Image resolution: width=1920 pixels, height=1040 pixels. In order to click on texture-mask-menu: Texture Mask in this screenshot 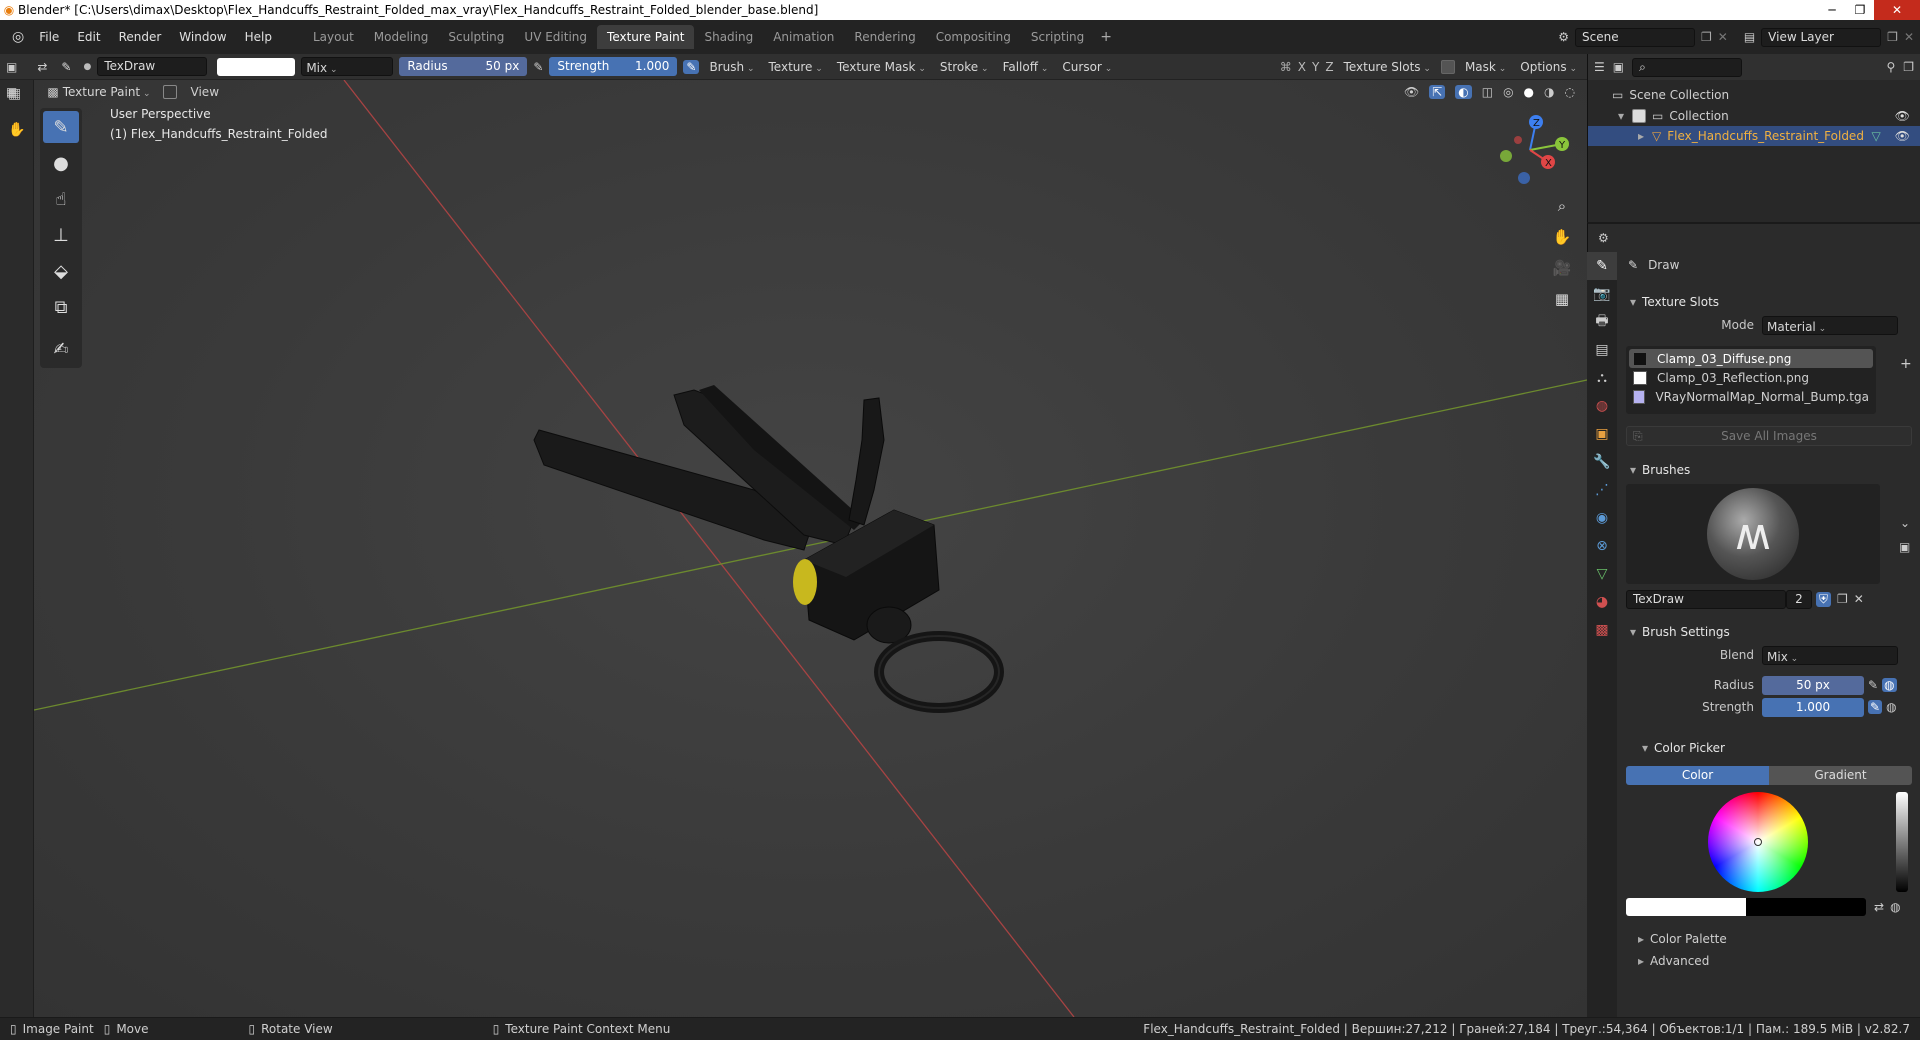, I will do `click(881, 67)`.